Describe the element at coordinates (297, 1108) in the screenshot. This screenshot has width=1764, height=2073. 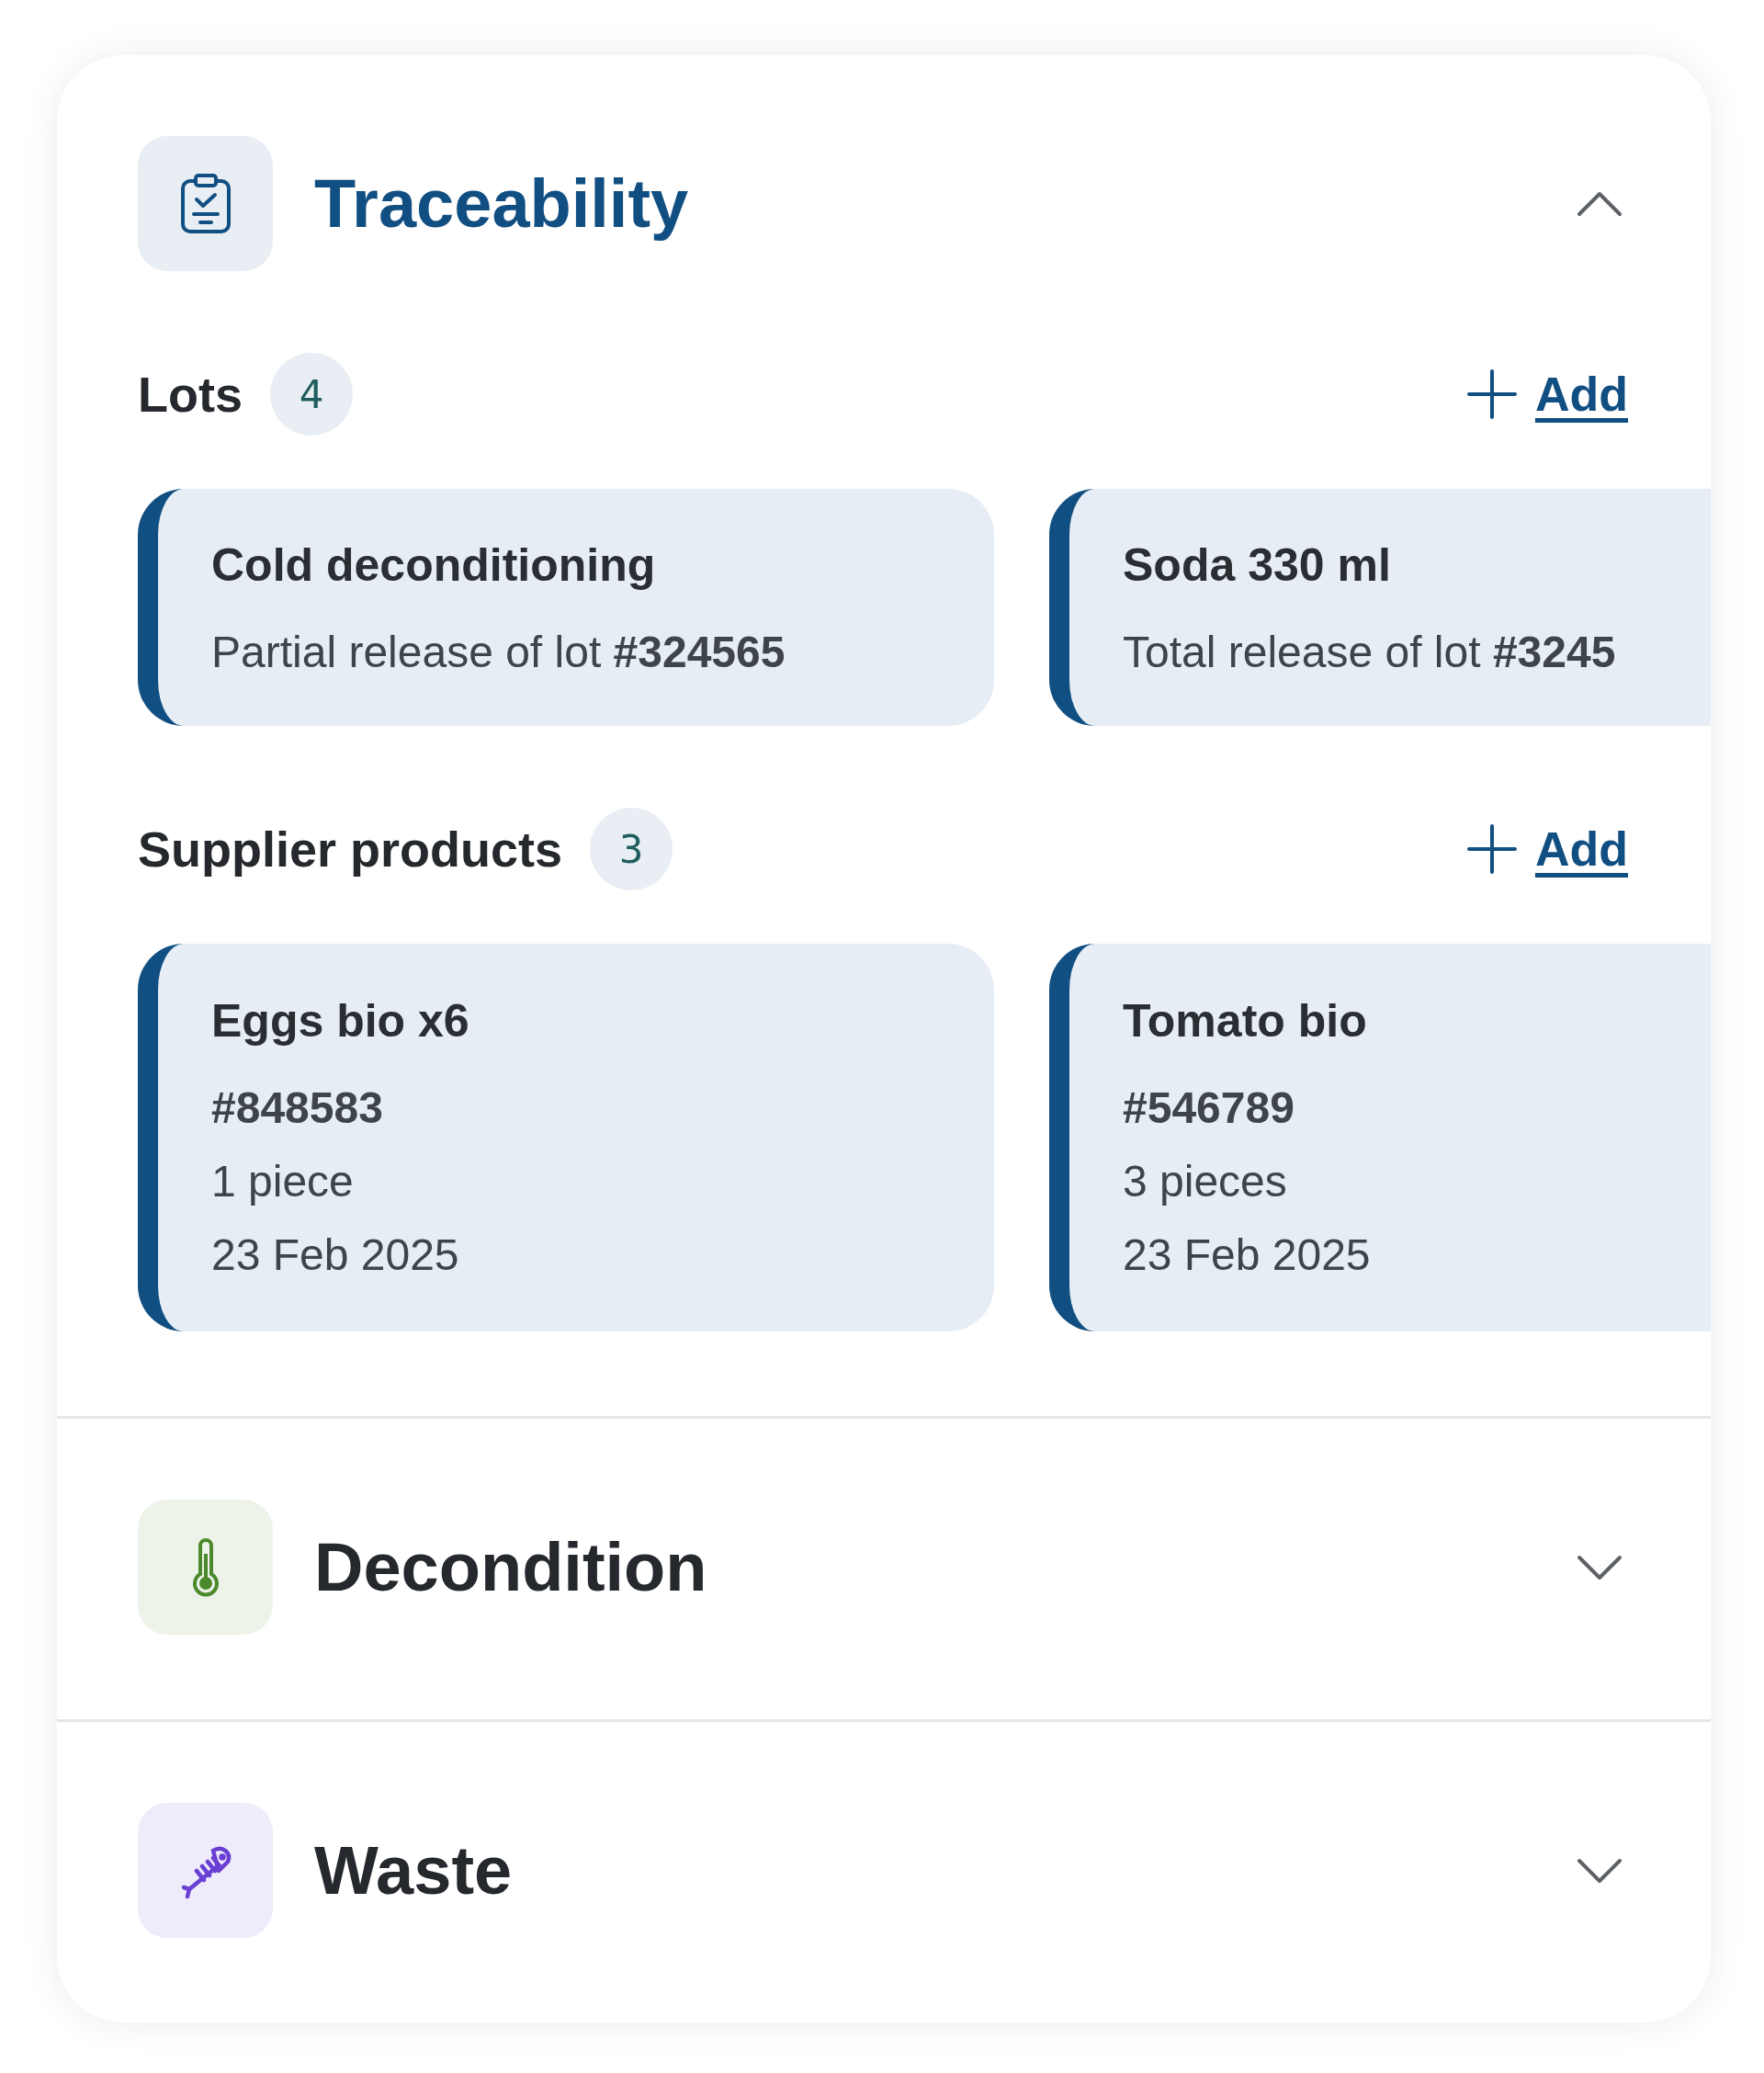
I see `product-code: #848583` at that location.